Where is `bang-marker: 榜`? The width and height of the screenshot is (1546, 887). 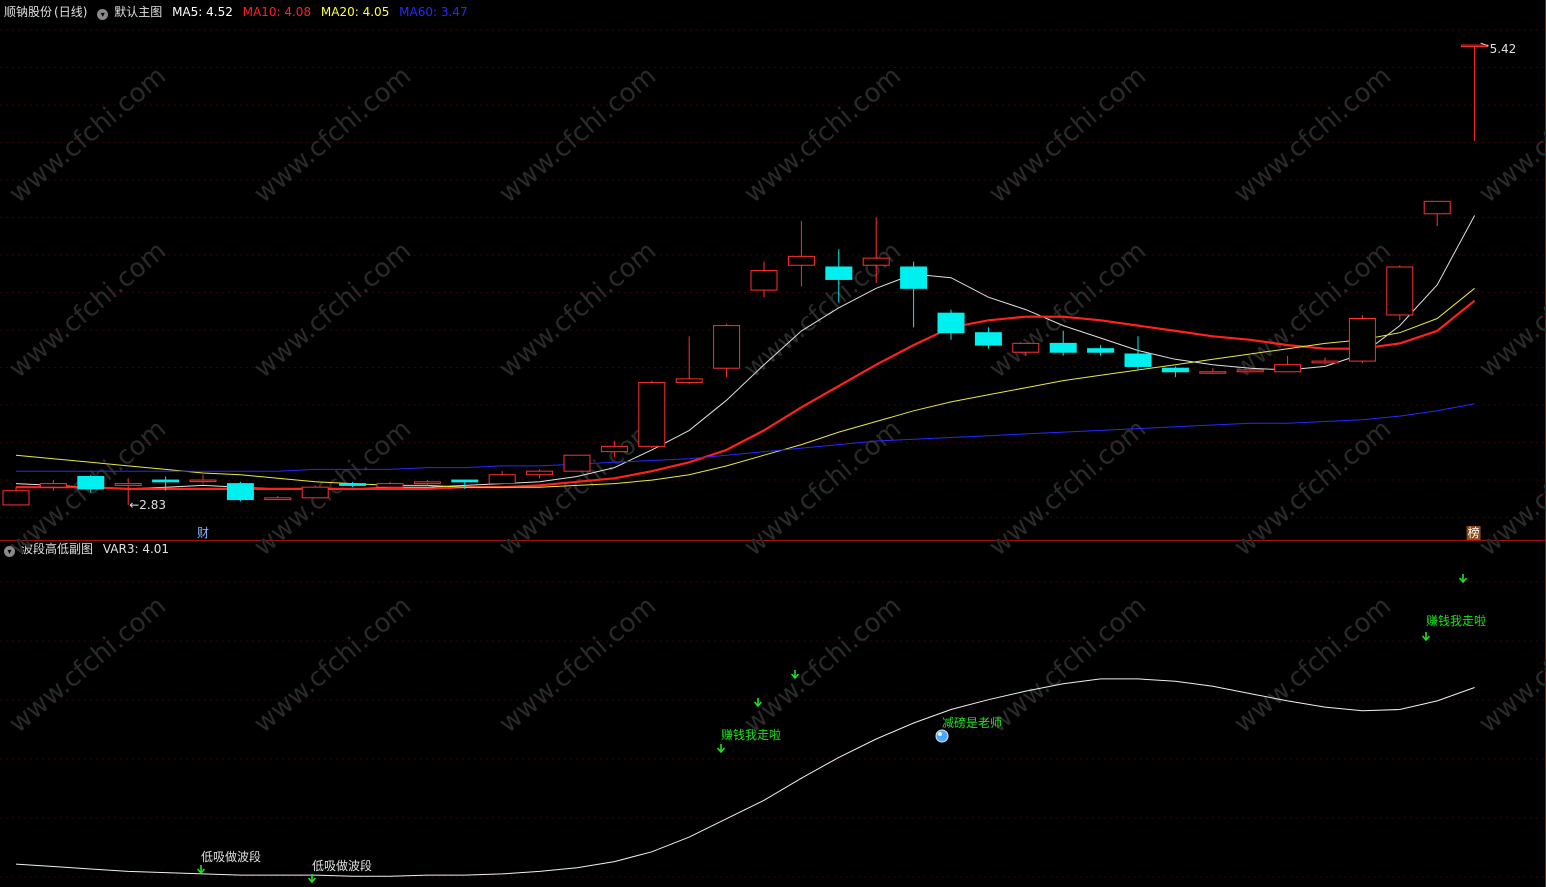 bang-marker: 榜 is located at coordinates (1474, 532).